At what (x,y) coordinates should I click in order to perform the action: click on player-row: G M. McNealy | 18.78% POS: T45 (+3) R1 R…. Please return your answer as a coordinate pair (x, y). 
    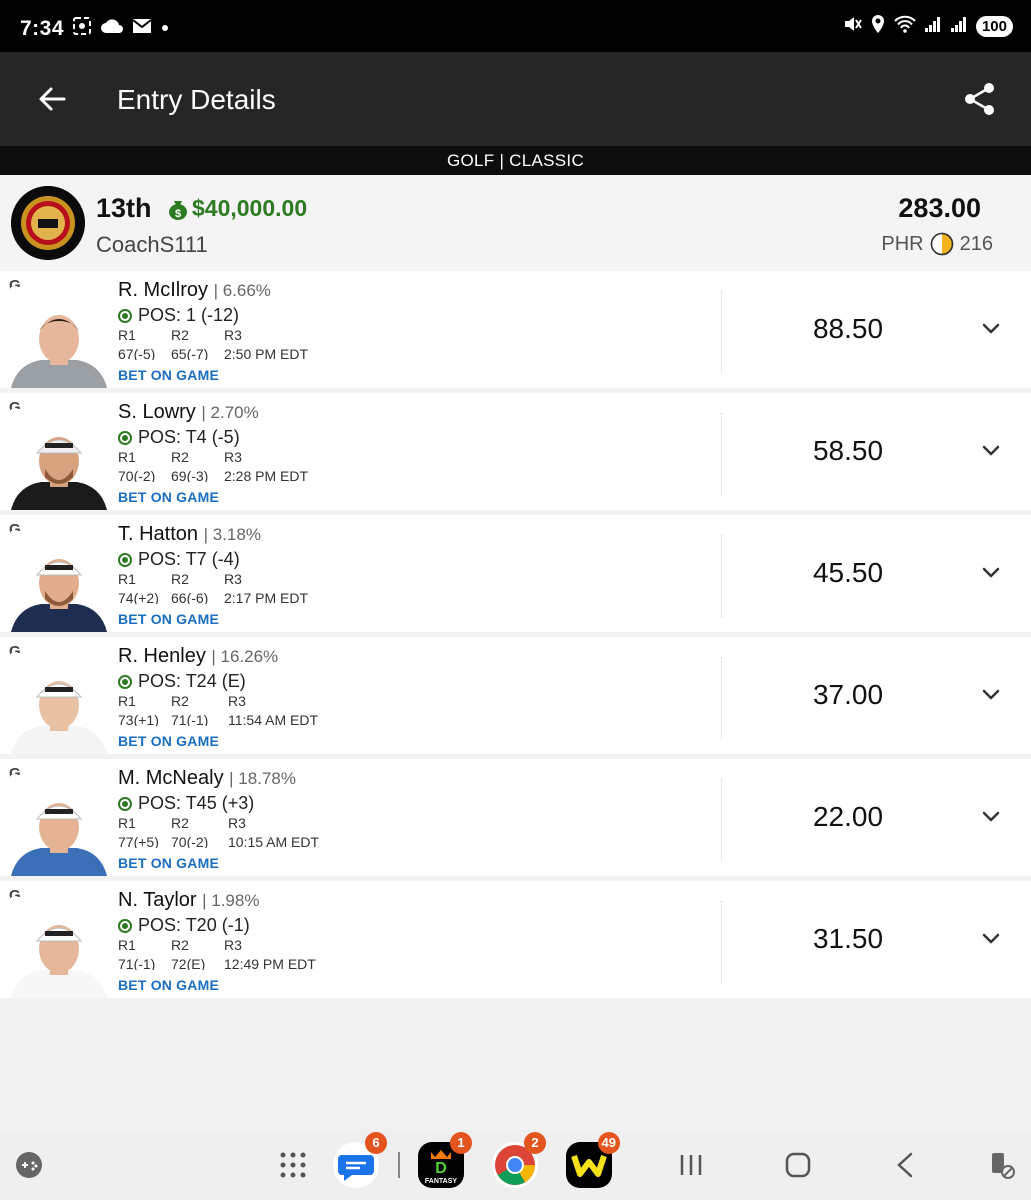
    Looking at the image, I should click on (515, 817).